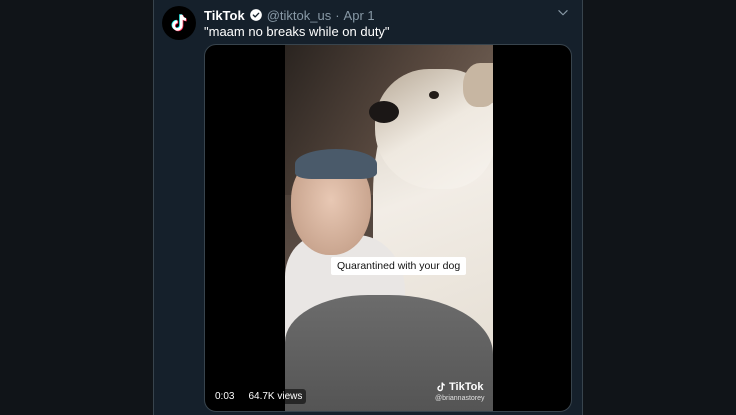 The height and width of the screenshot is (415, 736). Describe the element at coordinates (359, 15) in the screenshot. I see `tweet-date: Apr 1` at that location.